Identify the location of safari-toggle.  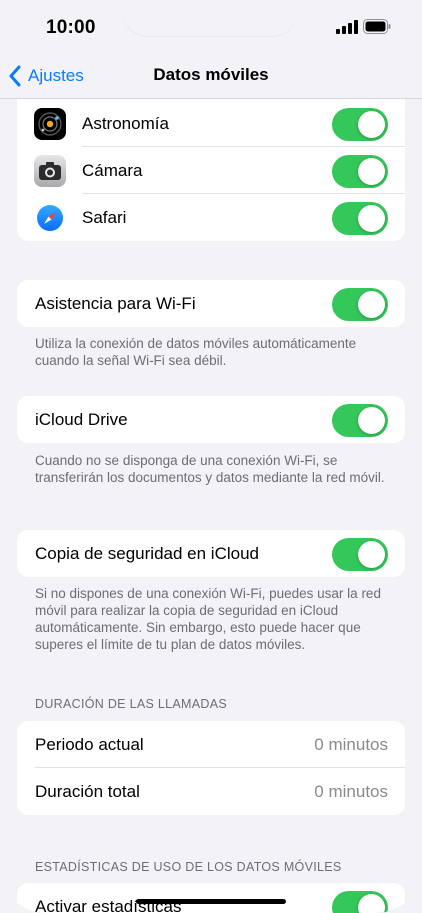
(360, 218).